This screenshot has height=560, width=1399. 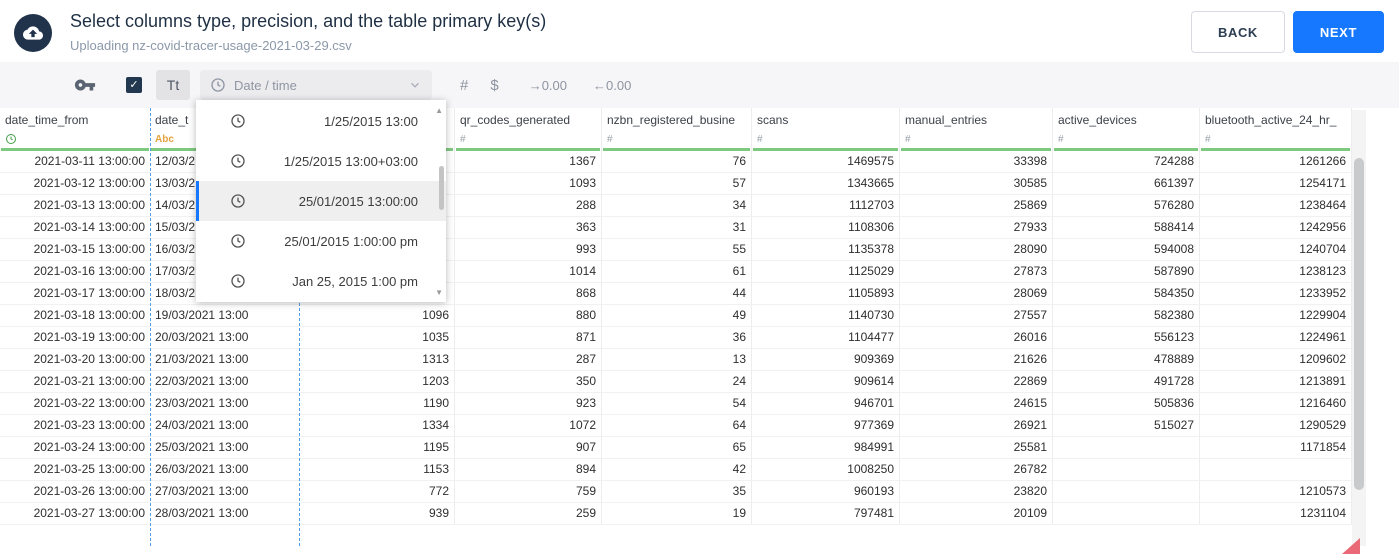 I want to click on table-cell: 1104477, so click(x=826, y=337).